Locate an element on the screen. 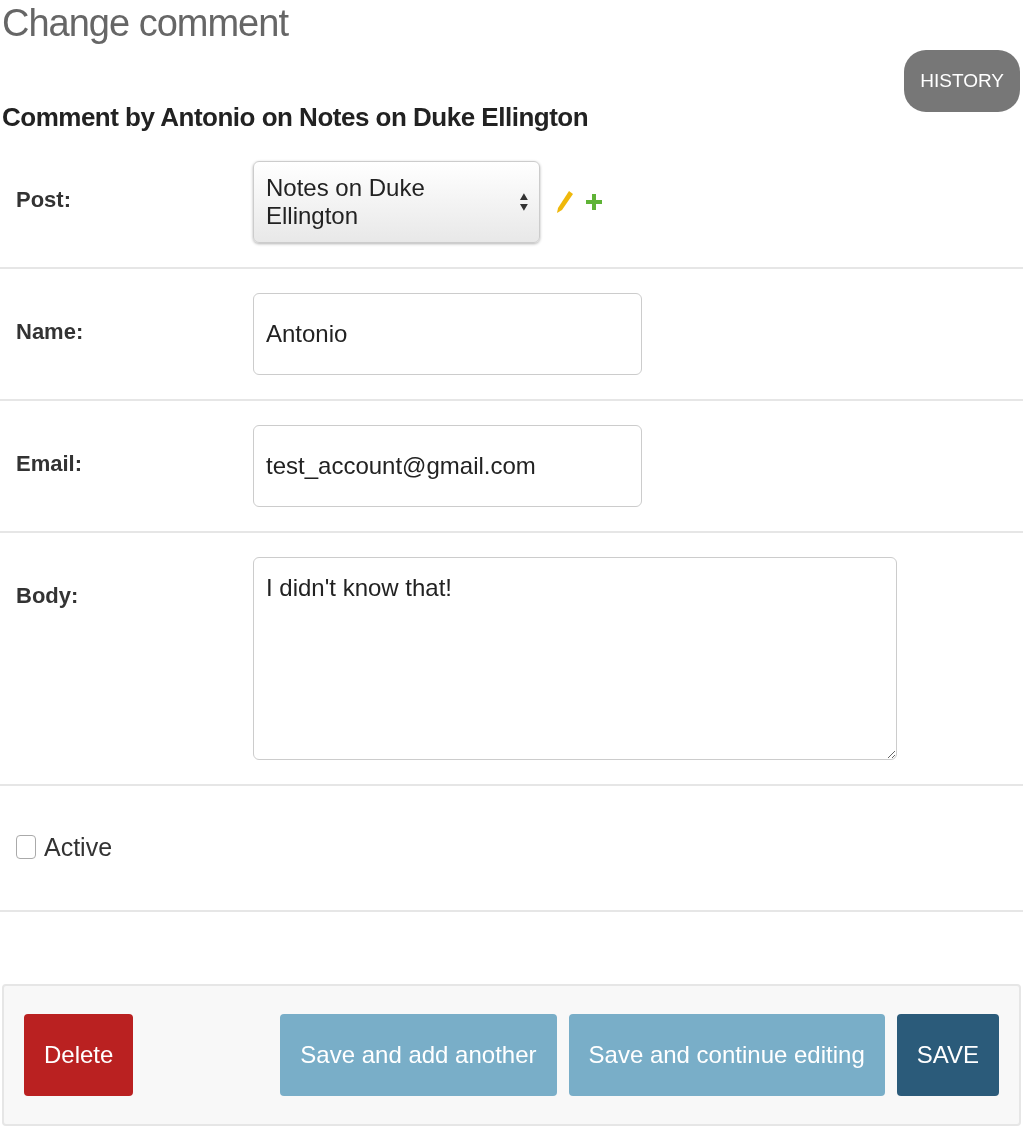  field-label: Post: is located at coordinates (43, 199).